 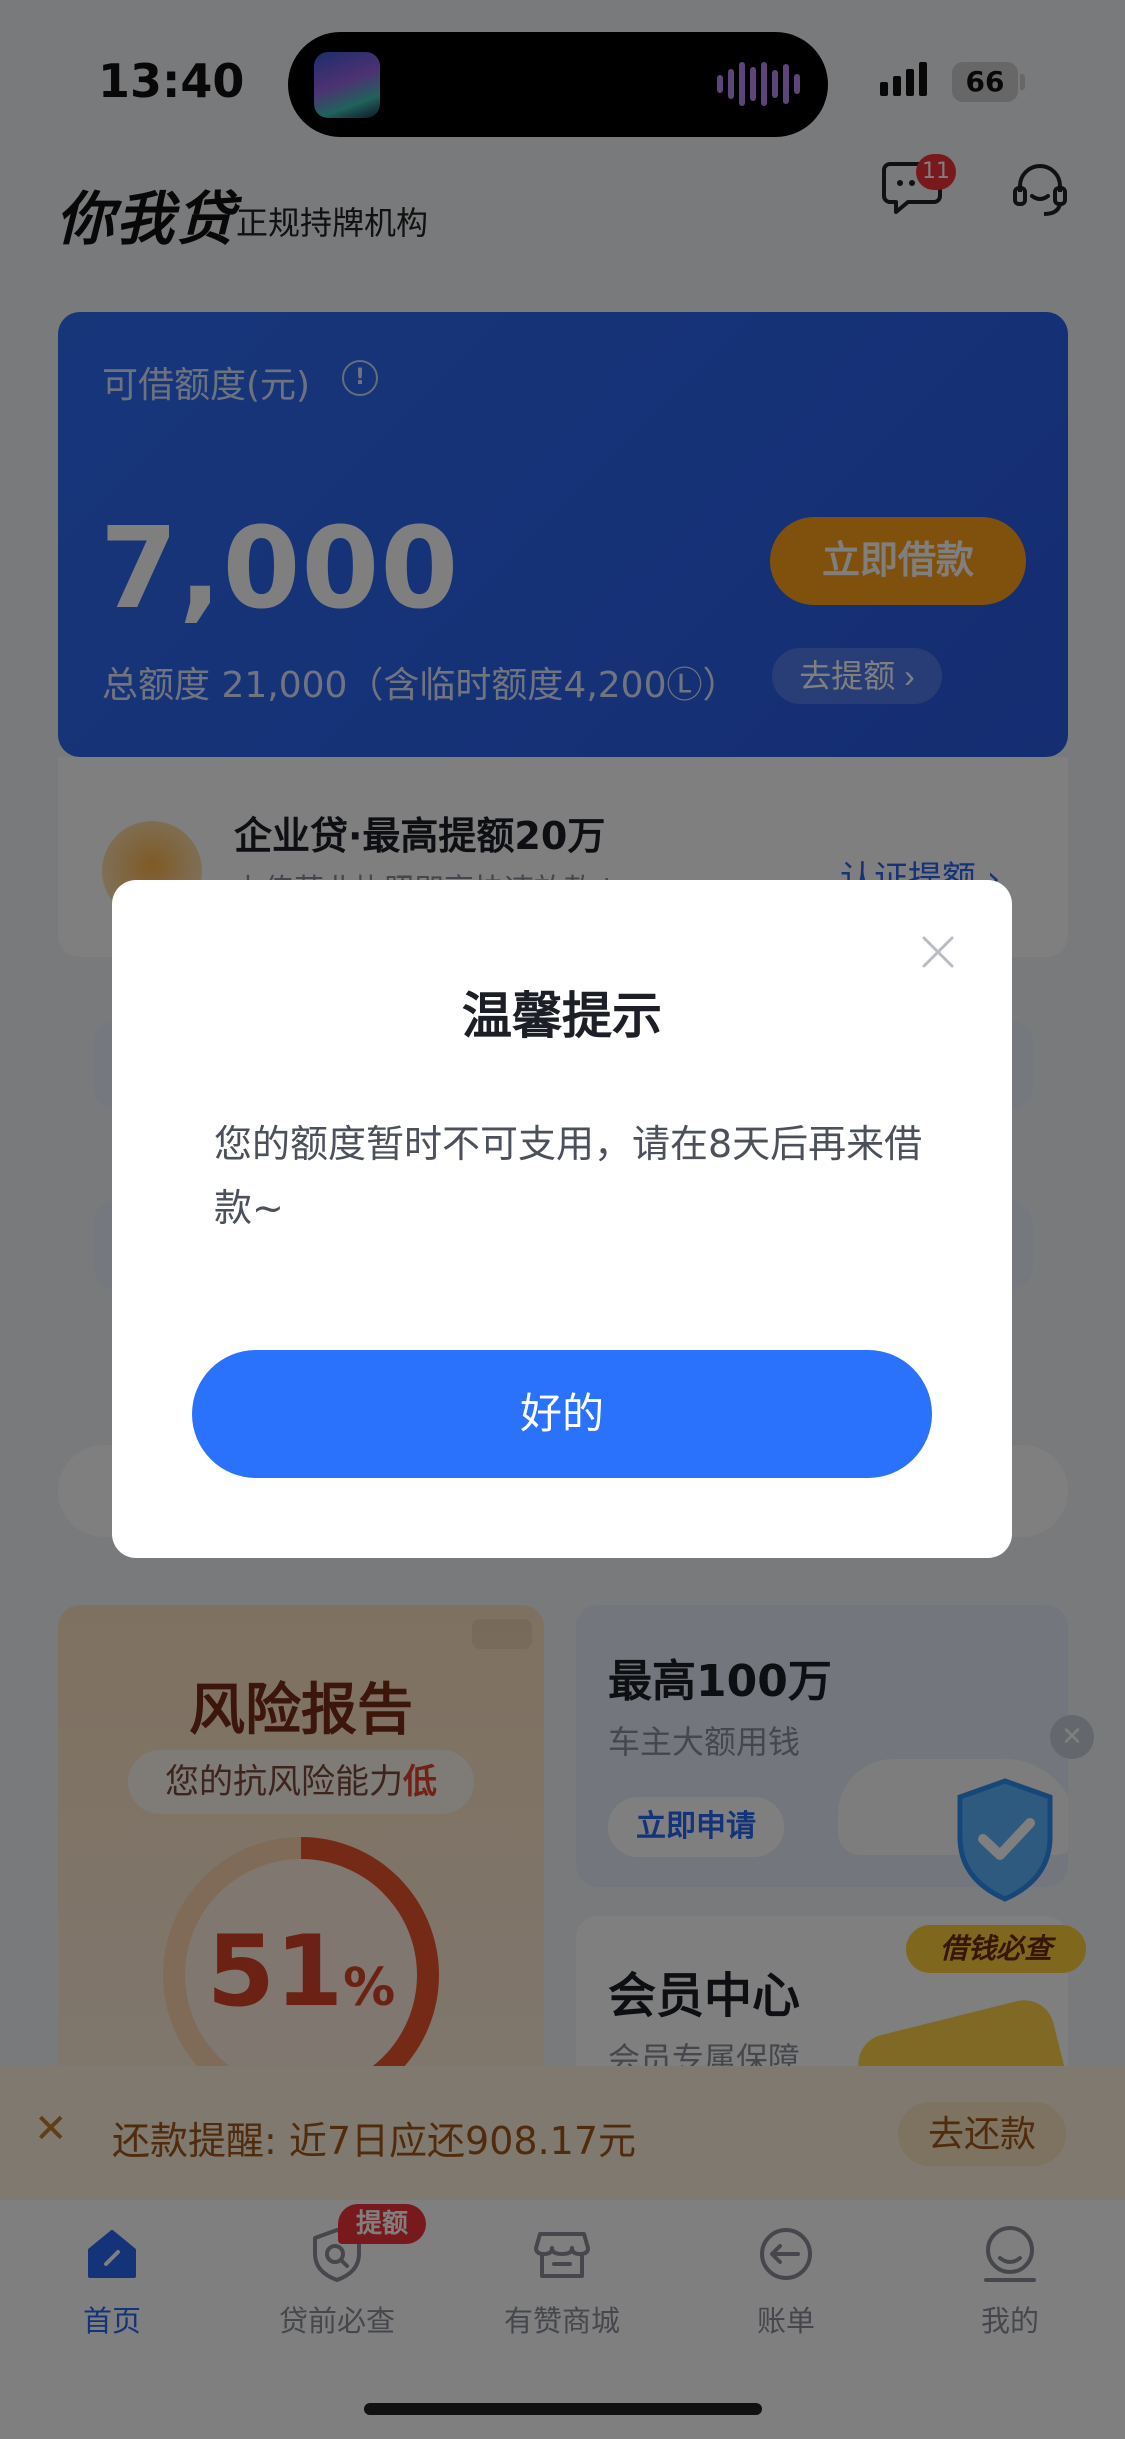 I want to click on ok-button: 好的, so click(x=562, y=1414).